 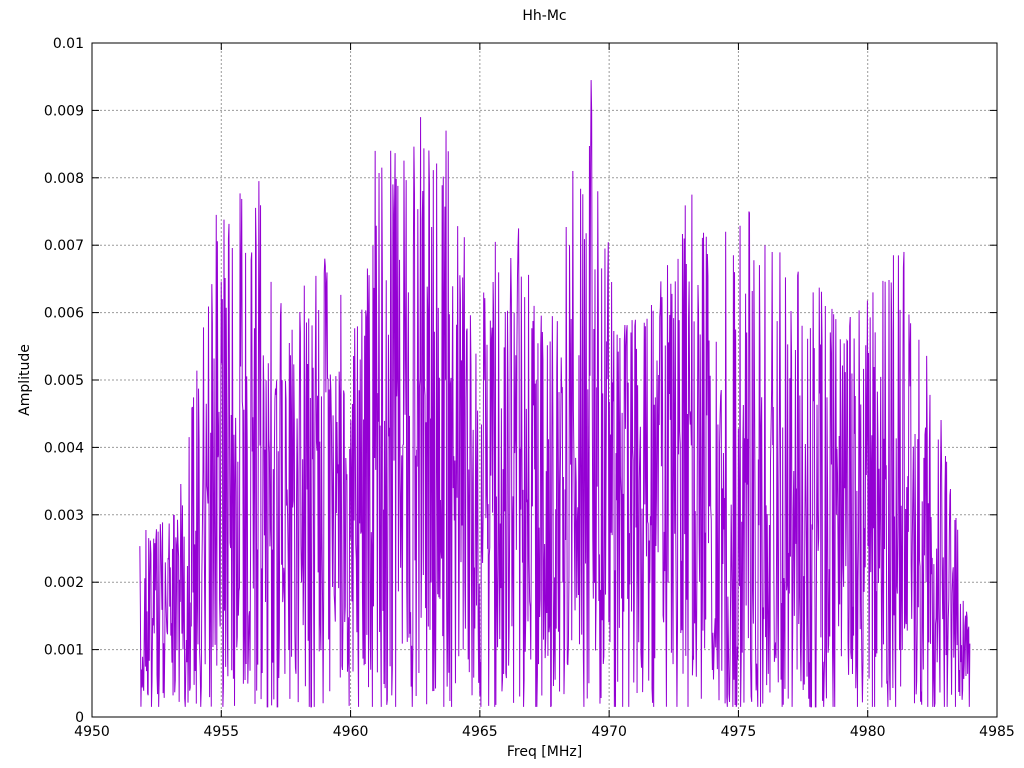 I want to click on x-tick-label: 4980, so click(x=868, y=732).